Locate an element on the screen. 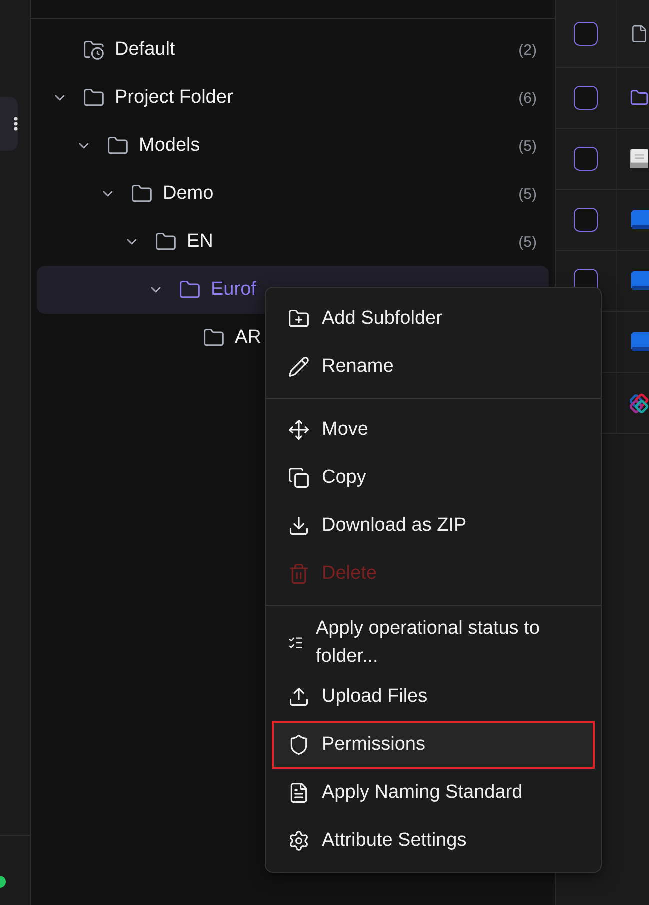 The height and width of the screenshot is (905, 649). folder-name: Models is located at coordinates (169, 146).